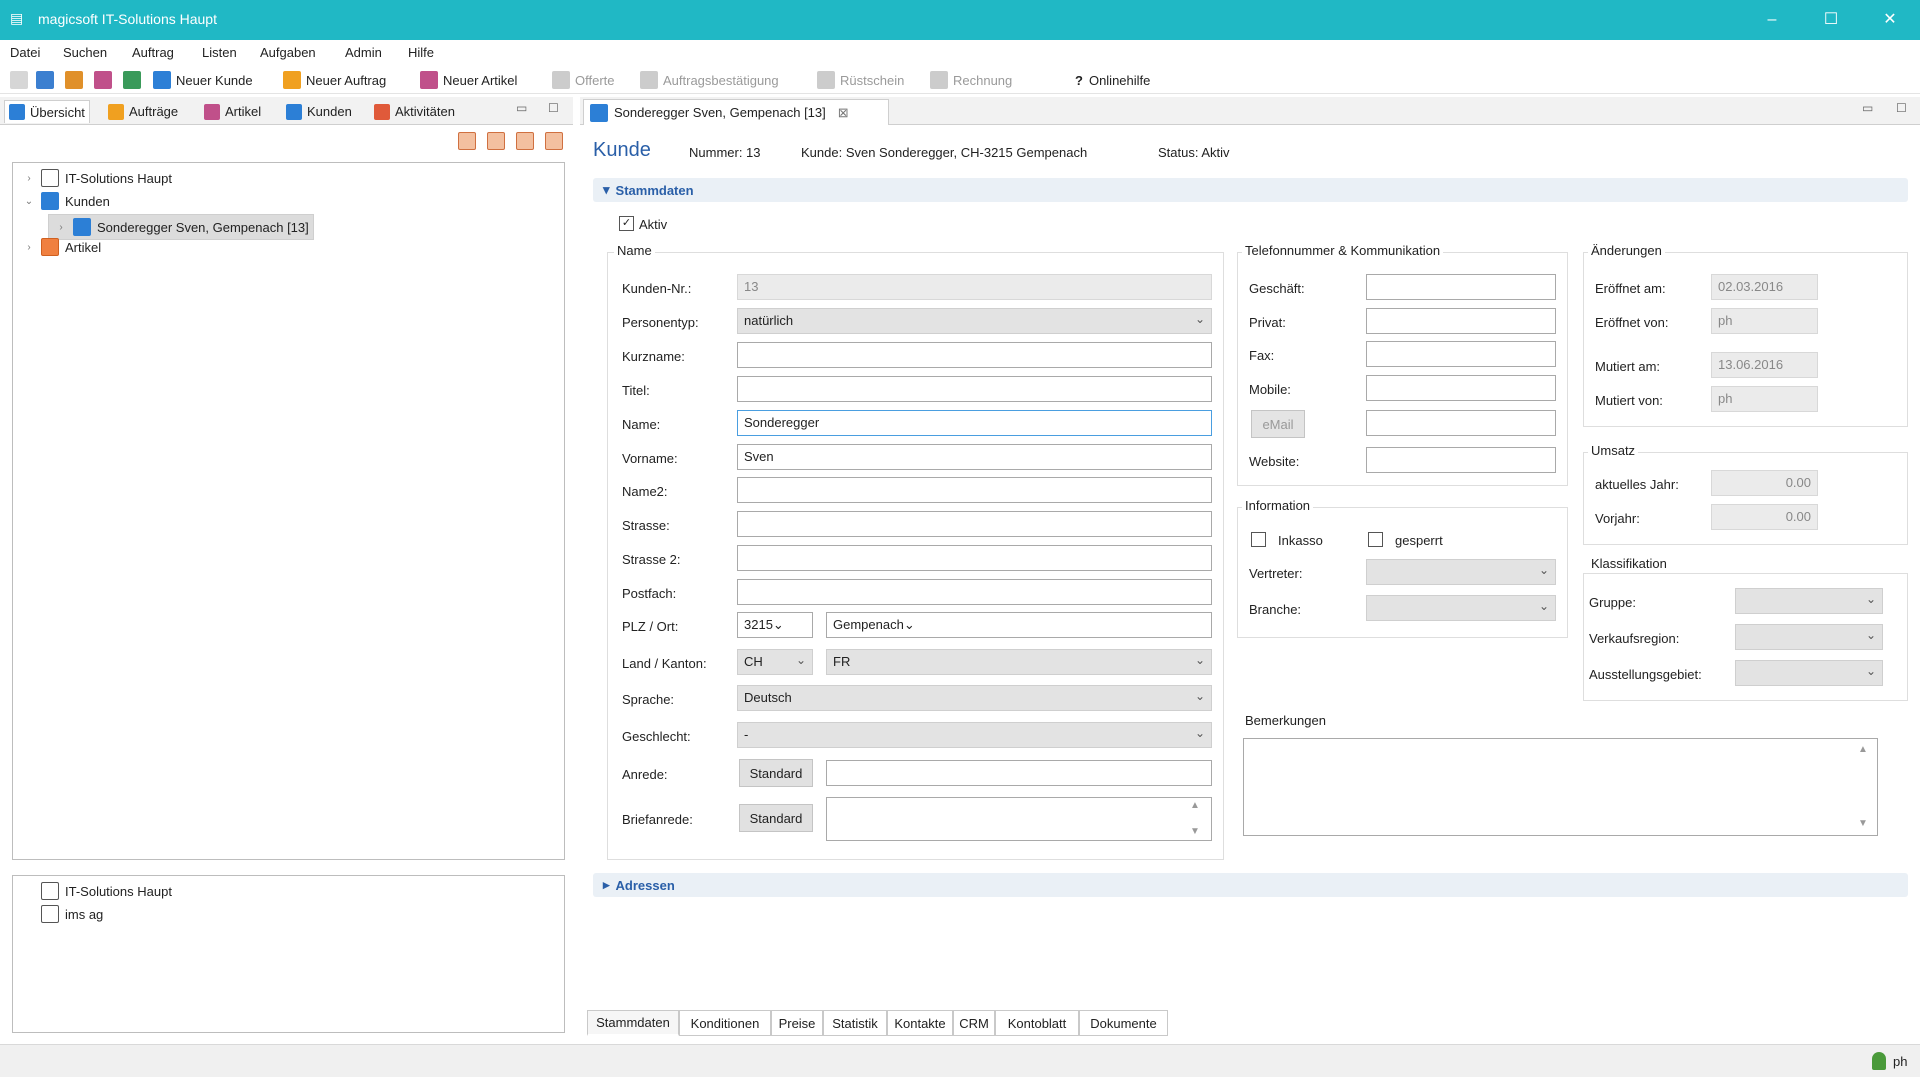 This screenshot has width=1920, height=1077. What do you see at coordinates (47, 111) in the screenshot?
I see `tab-uebersicht: Übersicht` at bounding box center [47, 111].